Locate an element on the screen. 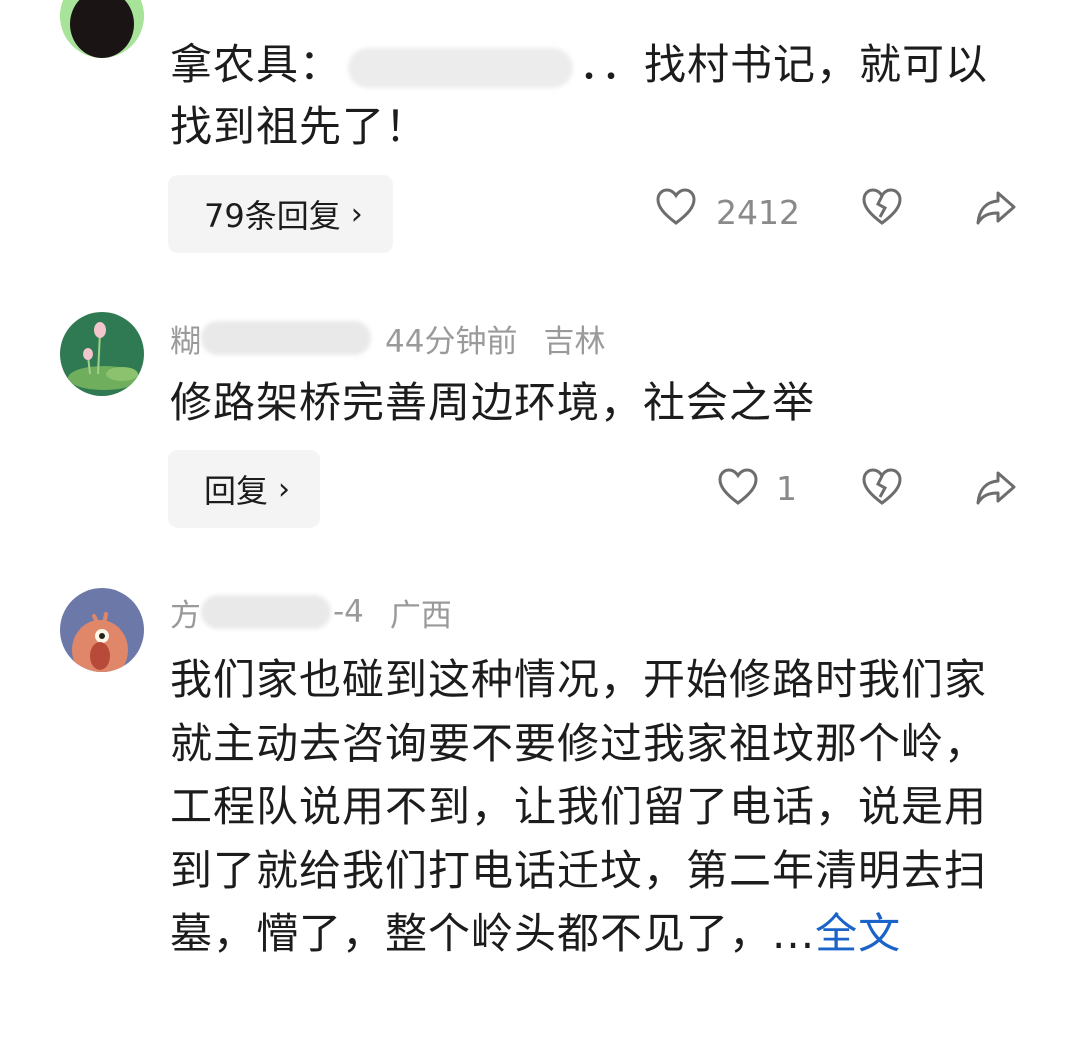 The image size is (1080, 1040). timestamp: 44分钟前 is located at coordinates (451, 341).